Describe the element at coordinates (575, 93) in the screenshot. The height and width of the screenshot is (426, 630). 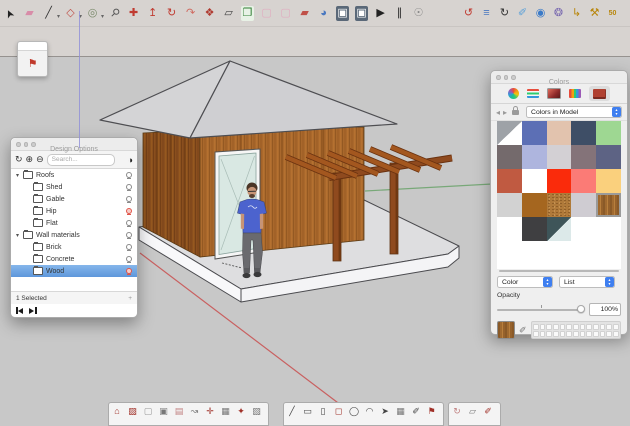
I see `crayons-tab-icon` at that location.